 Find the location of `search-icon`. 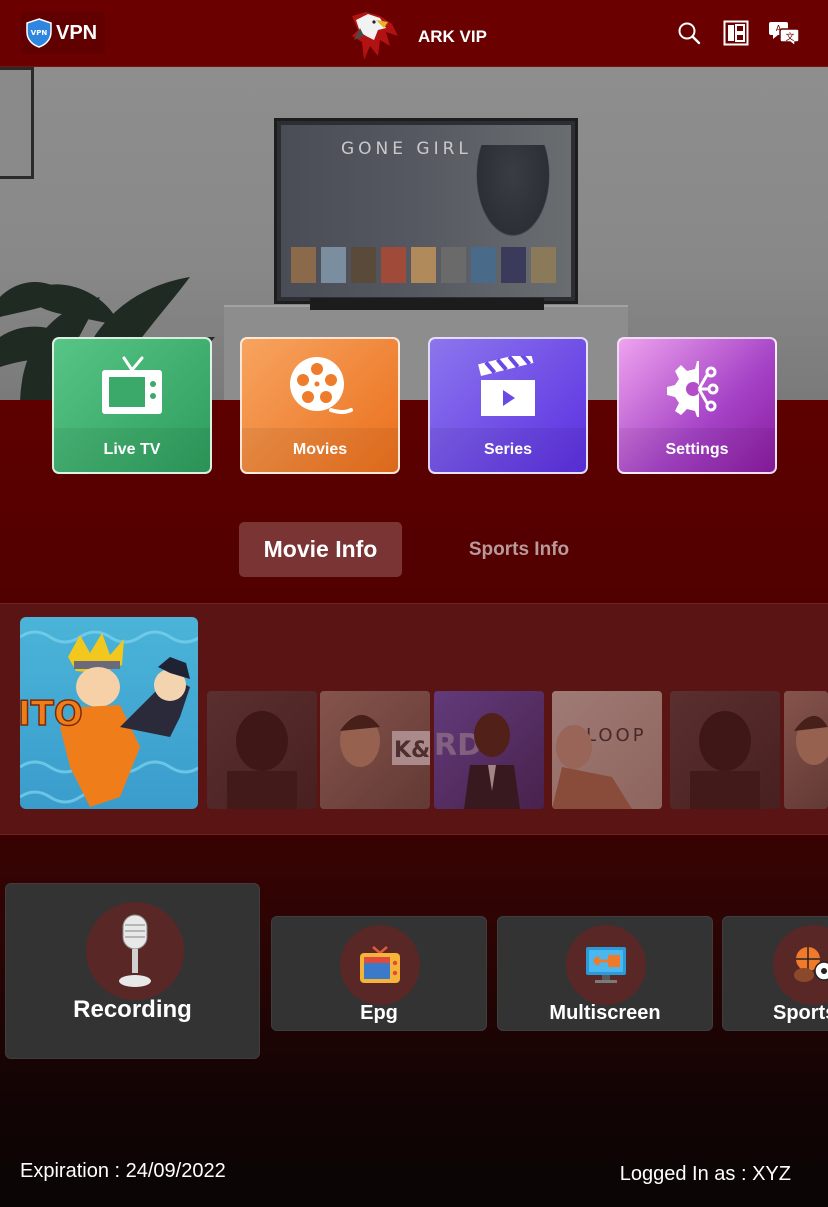

search-icon is located at coordinates (689, 33).